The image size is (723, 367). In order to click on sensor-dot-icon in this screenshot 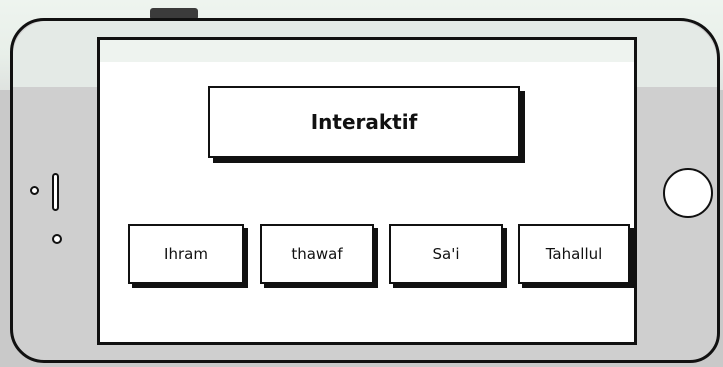, I will do `click(57, 239)`.